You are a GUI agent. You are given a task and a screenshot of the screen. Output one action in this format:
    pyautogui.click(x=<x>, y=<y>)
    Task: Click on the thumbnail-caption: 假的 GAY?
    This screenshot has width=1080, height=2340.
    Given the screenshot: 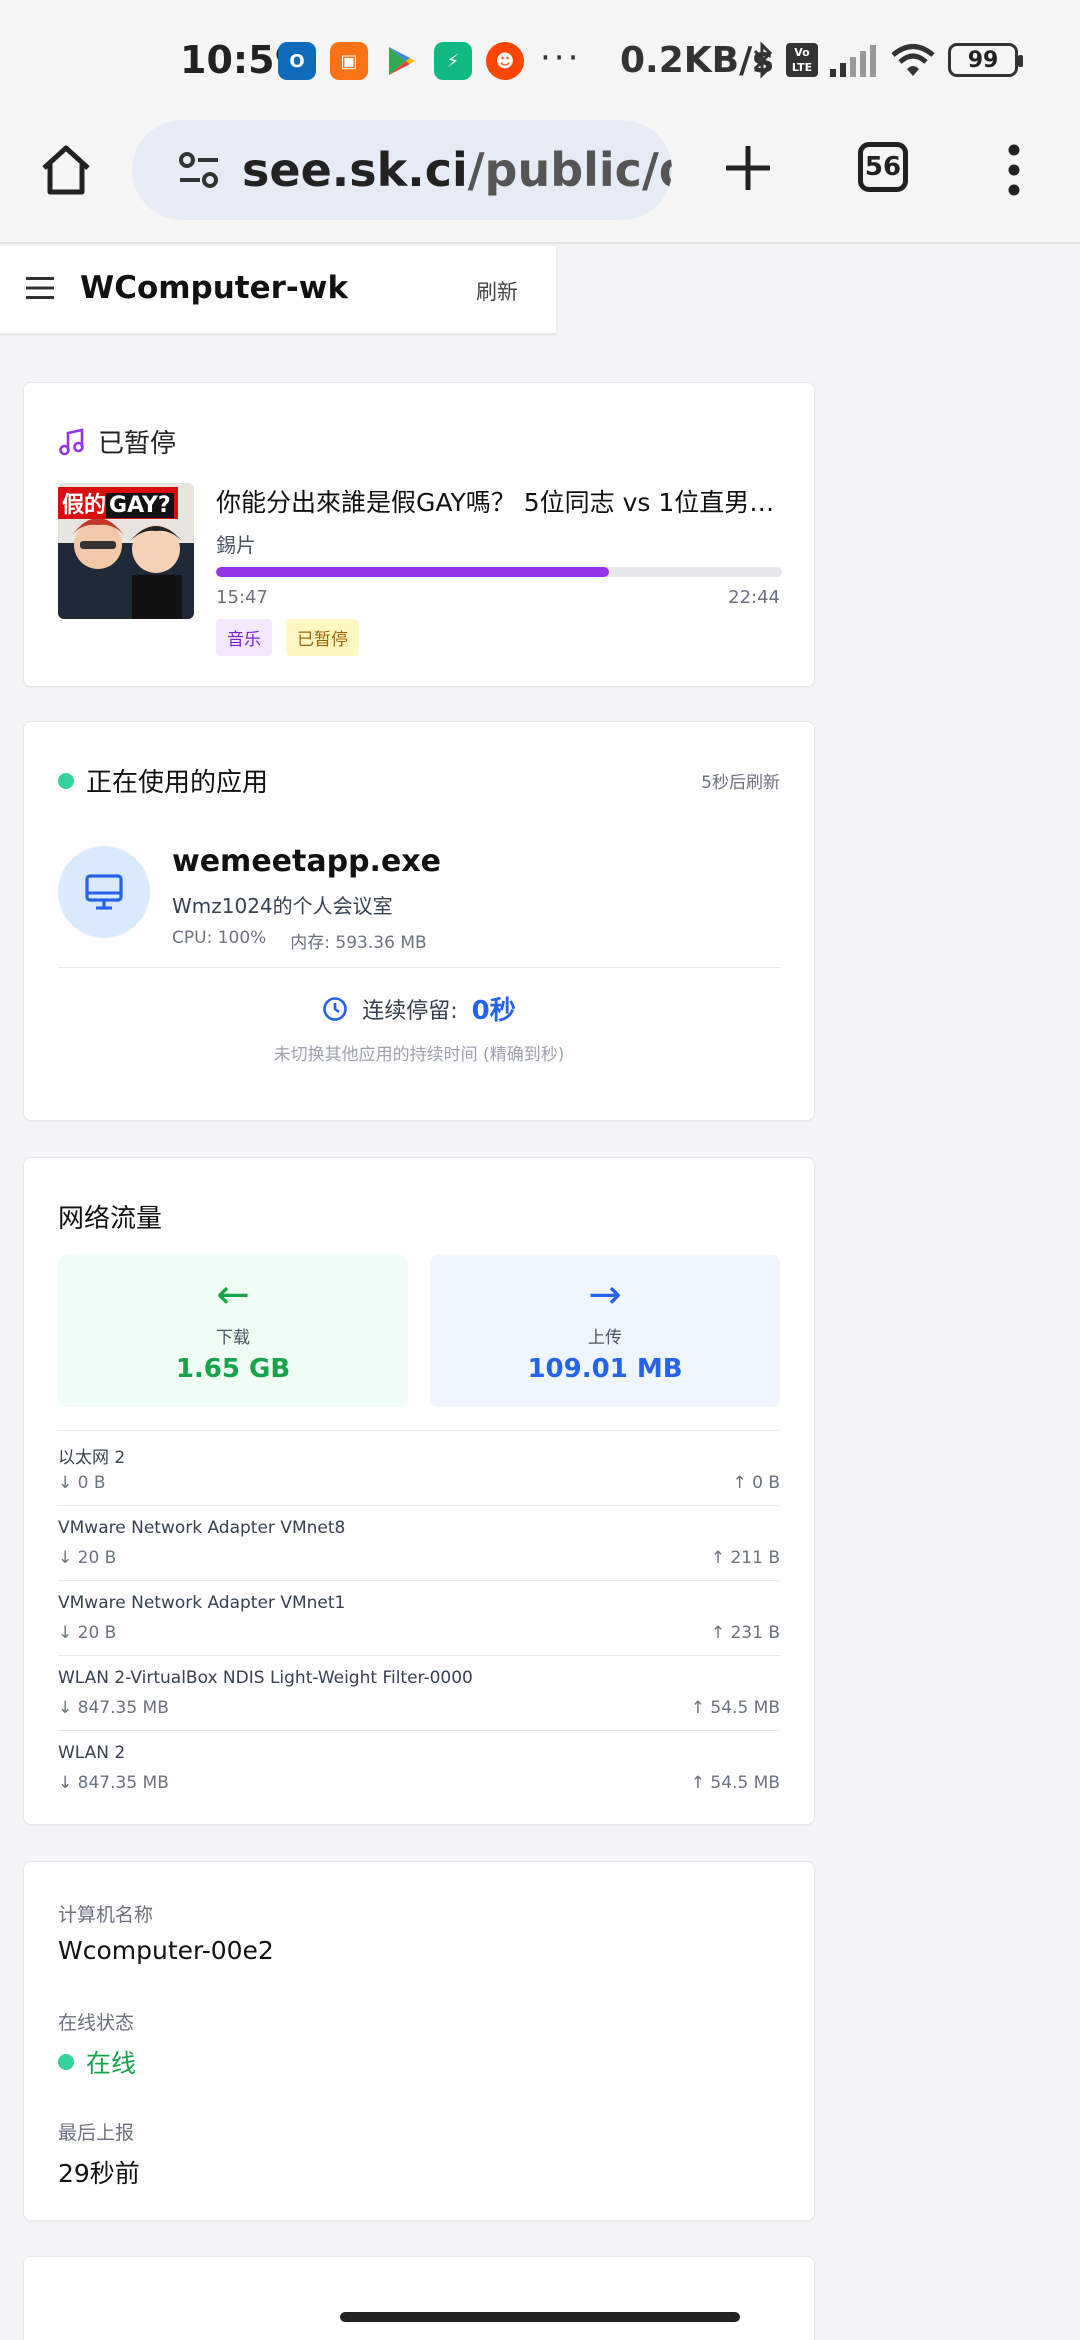 What is the action you would take?
    pyautogui.click(x=118, y=503)
    